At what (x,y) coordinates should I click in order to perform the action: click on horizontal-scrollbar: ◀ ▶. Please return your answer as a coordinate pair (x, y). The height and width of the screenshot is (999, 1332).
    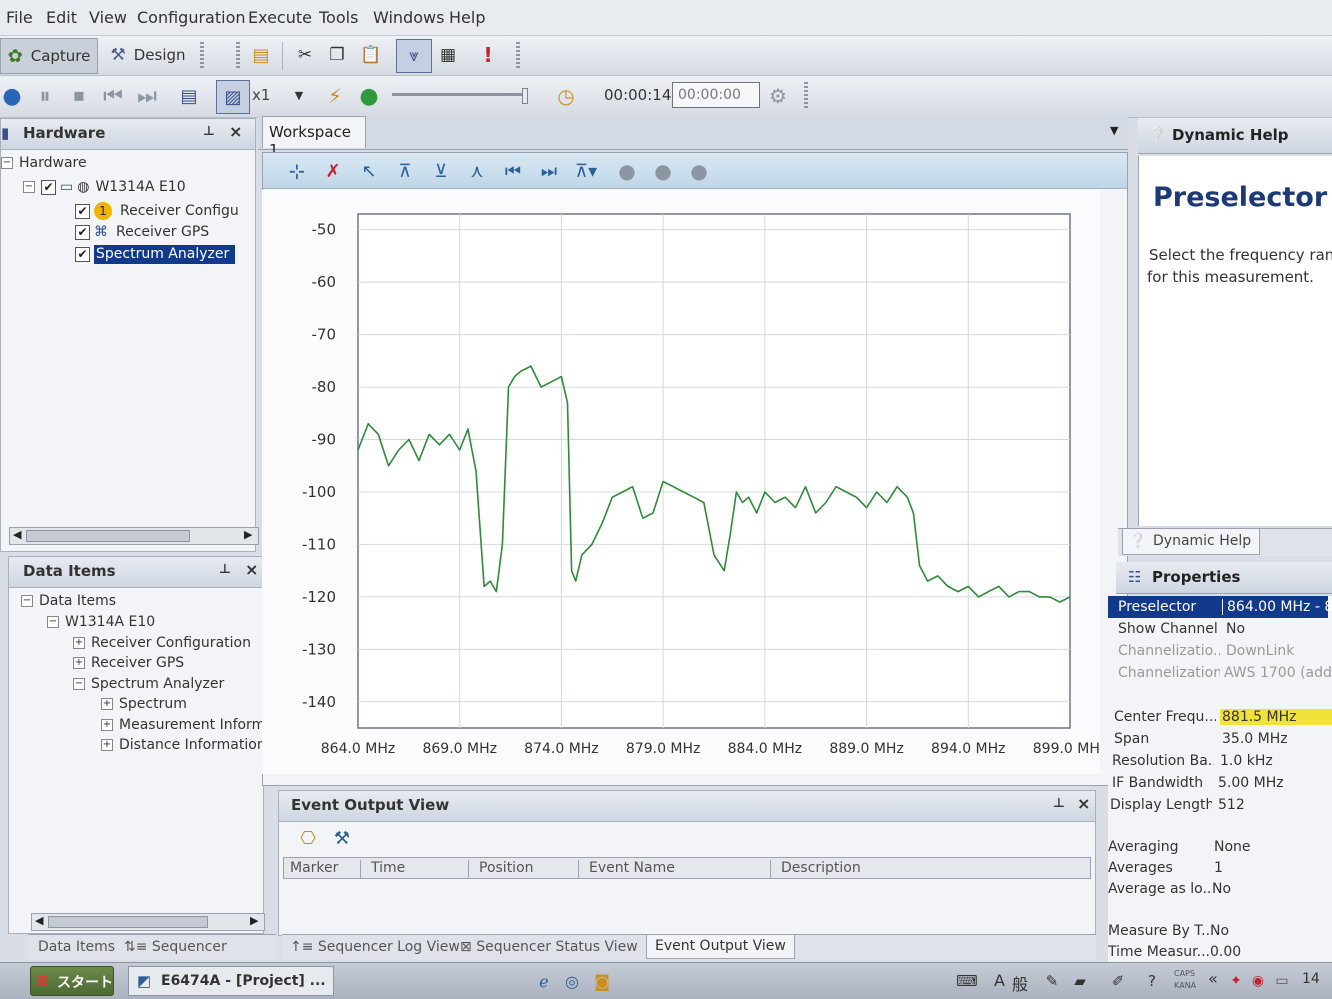
    Looking at the image, I should click on (148, 922).